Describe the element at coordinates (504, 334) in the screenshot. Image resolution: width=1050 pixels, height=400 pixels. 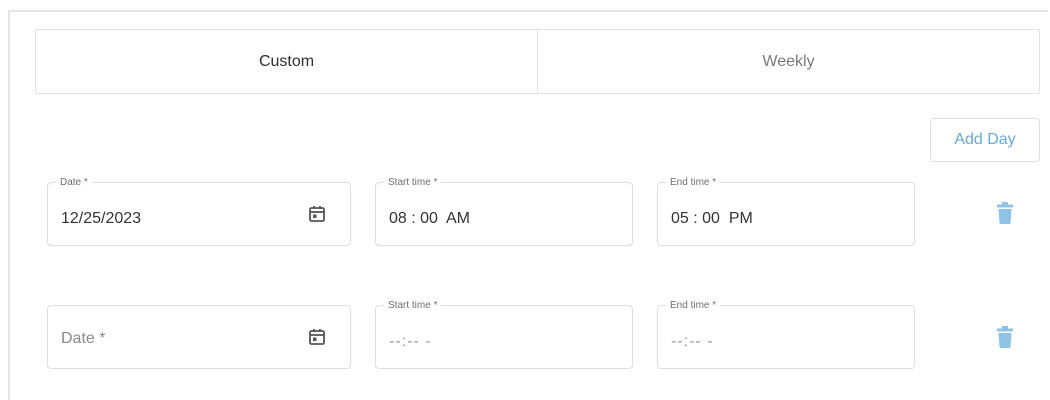
I see `start-time-field: Start time * --:-- -` at that location.